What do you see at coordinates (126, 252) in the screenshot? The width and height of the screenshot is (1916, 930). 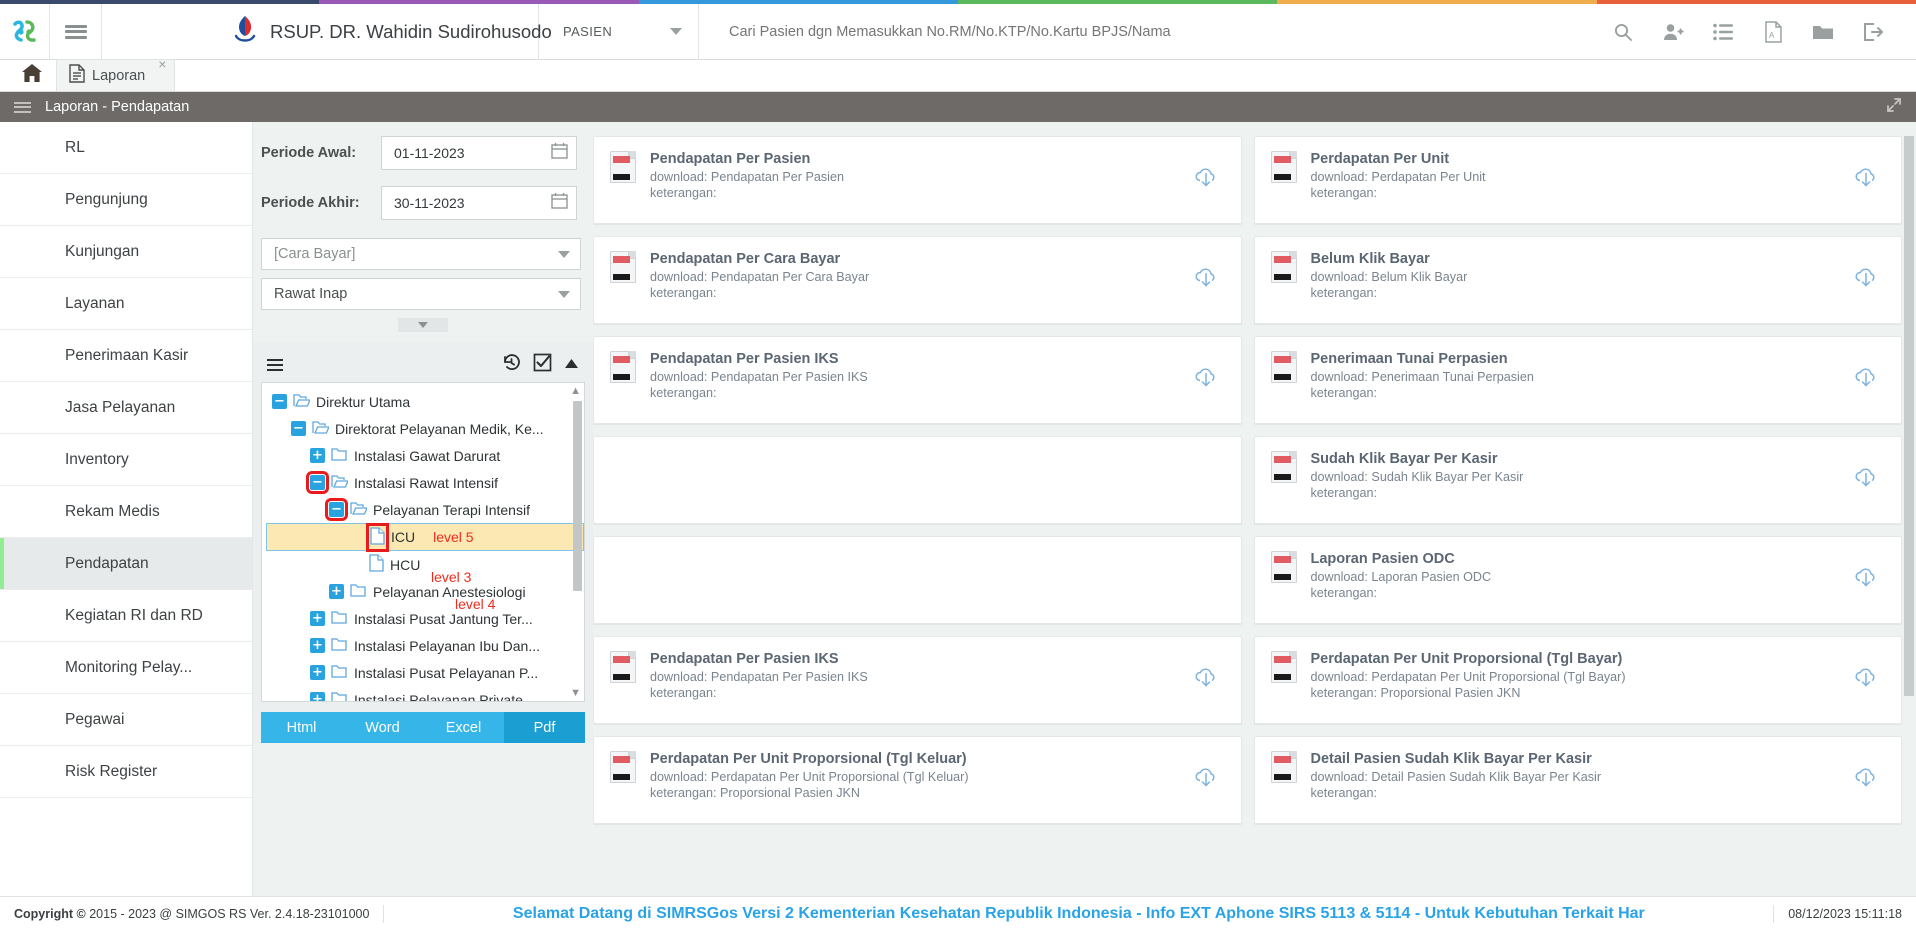 I see `sidebar-item-kunjungan: Kunjungan` at bounding box center [126, 252].